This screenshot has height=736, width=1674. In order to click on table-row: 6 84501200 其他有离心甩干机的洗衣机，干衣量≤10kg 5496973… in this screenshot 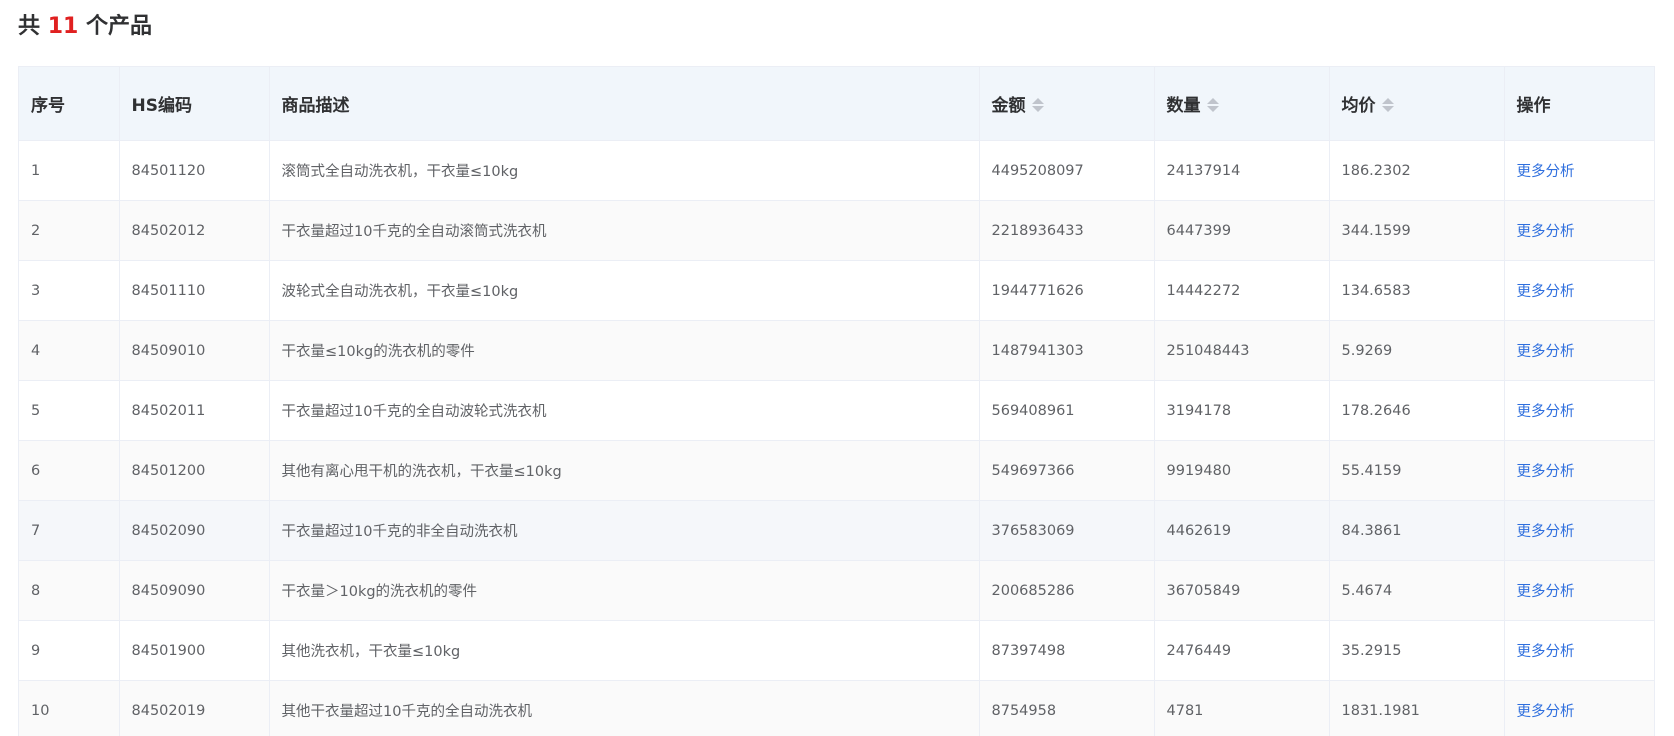, I will do `click(836, 470)`.